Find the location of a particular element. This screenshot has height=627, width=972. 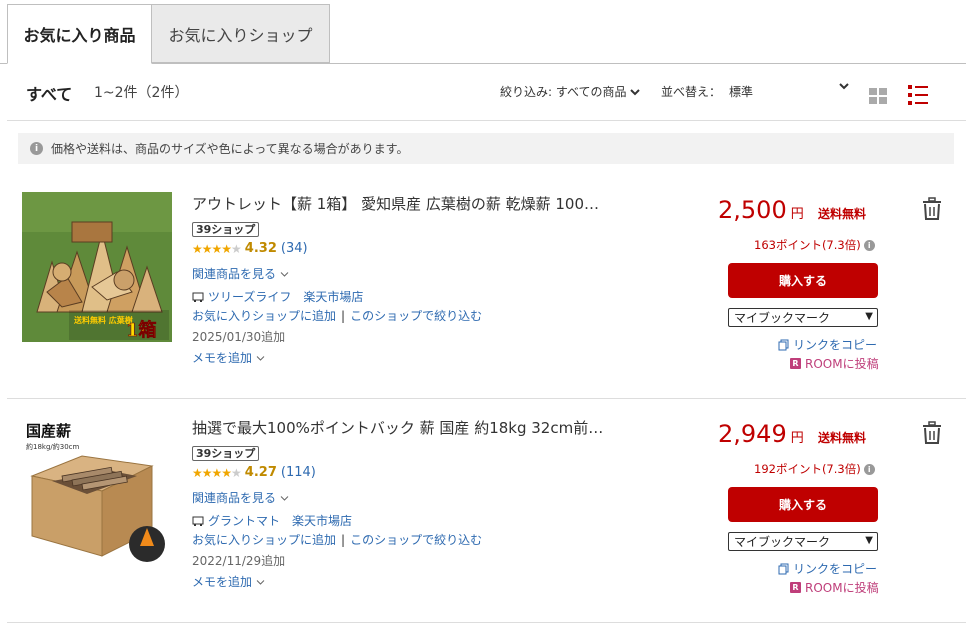

list-view-icon is located at coordinates (918, 95).